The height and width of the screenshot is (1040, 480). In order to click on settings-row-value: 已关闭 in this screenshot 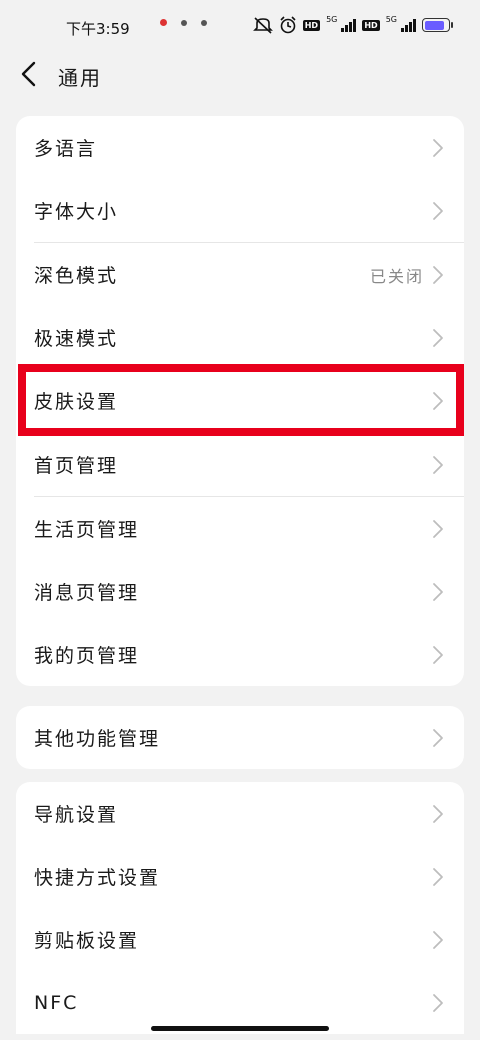, I will do `click(396, 276)`.